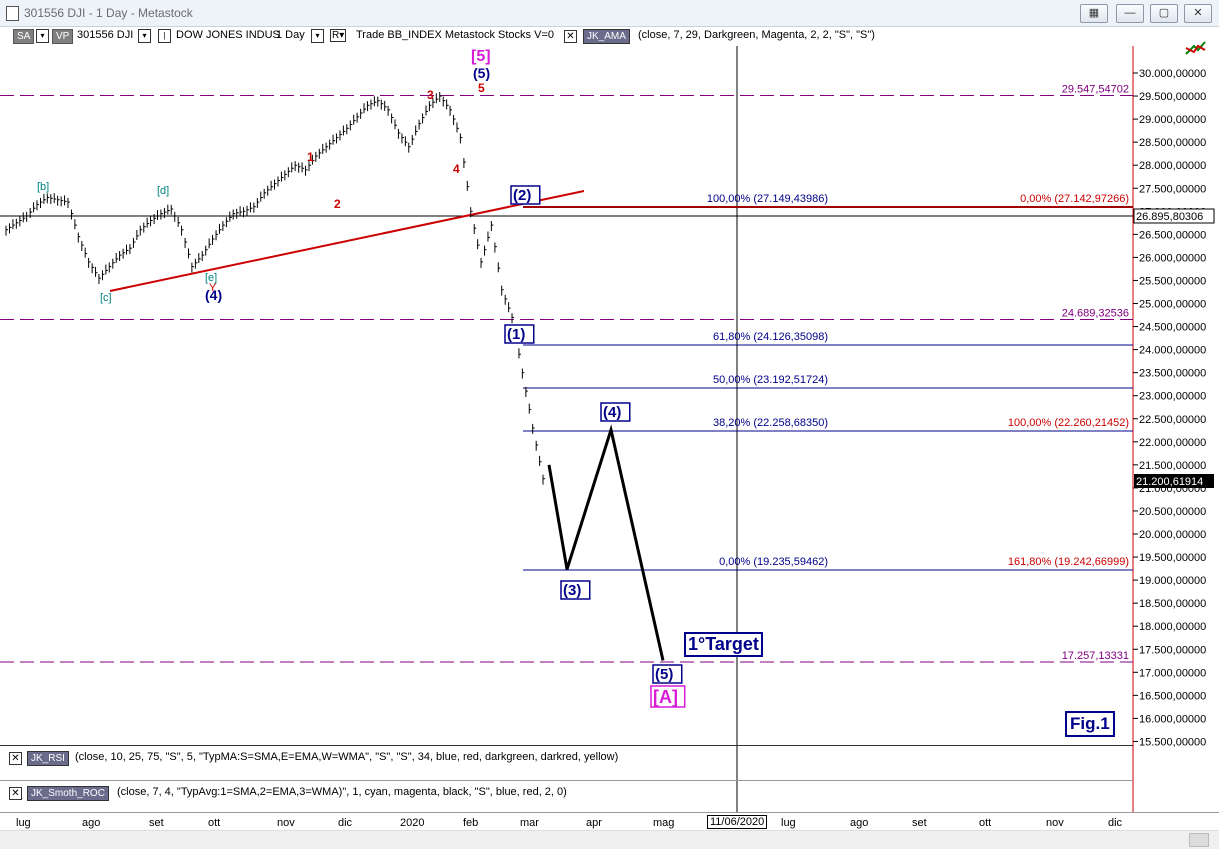 The width and height of the screenshot is (1219, 849). What do you see at coordinates (1172, 466) in the screenshot?
I see `y-tick-label: 21.500,00000` at bounding box center [1172, 466].